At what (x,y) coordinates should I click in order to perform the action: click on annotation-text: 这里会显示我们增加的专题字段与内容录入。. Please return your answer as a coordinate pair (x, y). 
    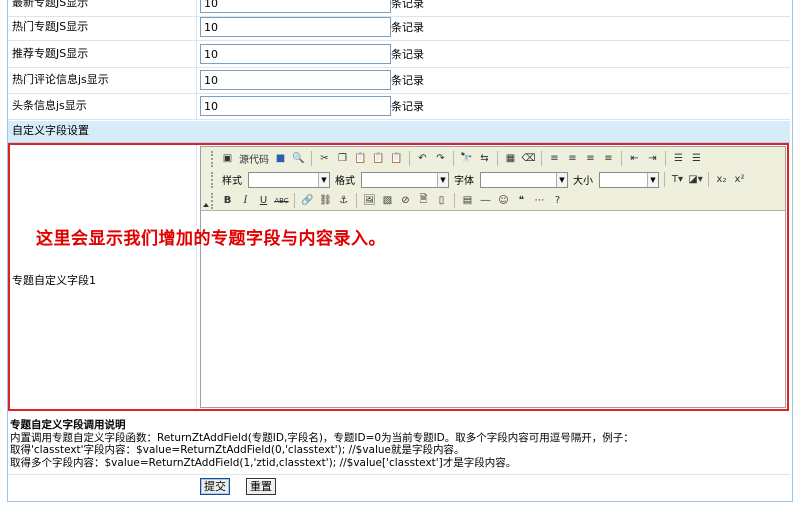
    Looking at the image, I should click on (211, 239).